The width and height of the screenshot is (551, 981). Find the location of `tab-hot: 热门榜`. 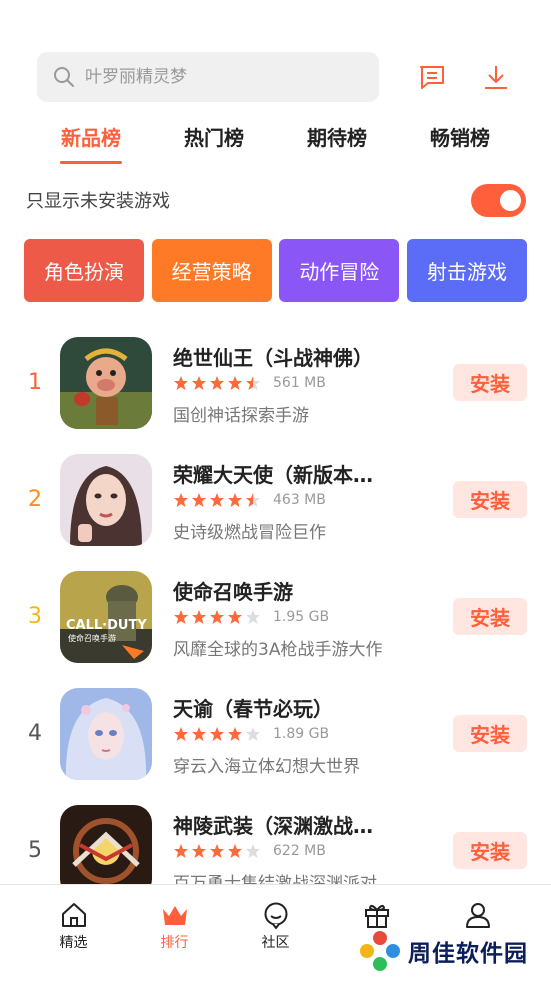

tab-hot: 热门榜 is located at coordinates (214, 138).